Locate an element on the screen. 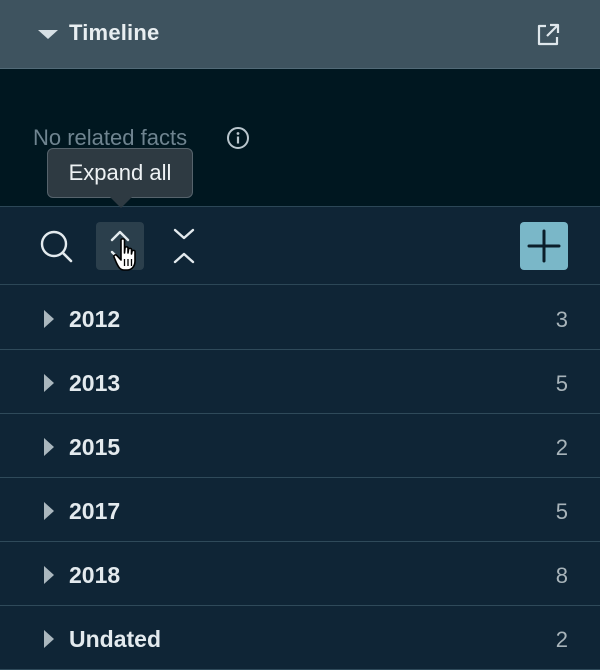 This screenshot has height=670, width=600. timeline-header: Timeline is located at coordinates (300, 34).